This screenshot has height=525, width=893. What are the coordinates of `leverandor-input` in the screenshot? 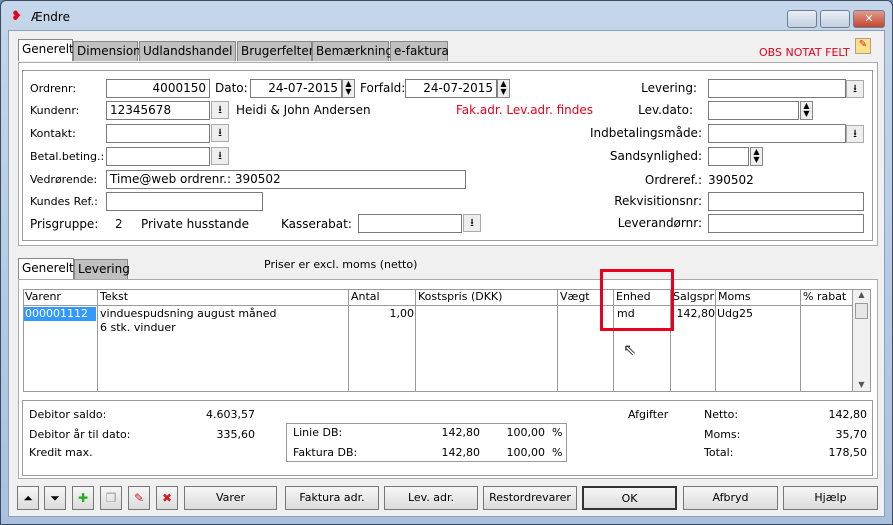 It's located at (786, 223).